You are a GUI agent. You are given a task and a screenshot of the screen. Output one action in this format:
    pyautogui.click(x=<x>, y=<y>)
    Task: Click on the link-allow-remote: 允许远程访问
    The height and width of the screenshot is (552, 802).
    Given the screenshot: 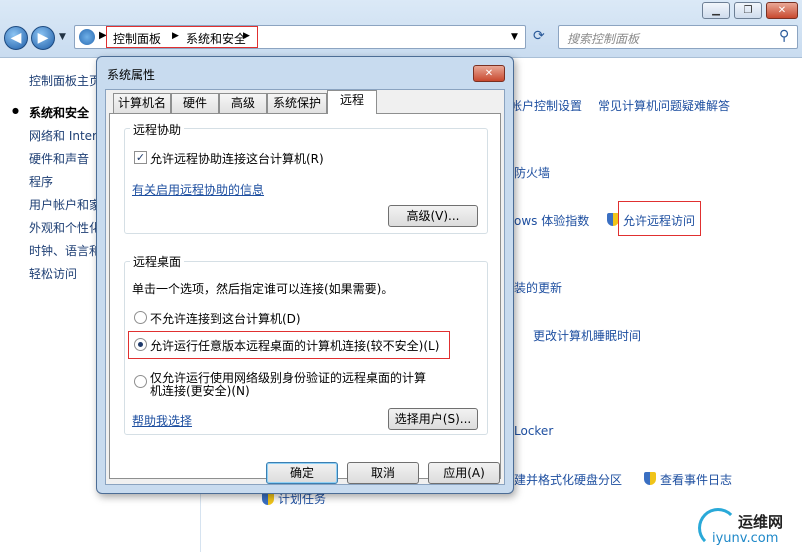 What is the action you would take?
    pyautogui.click(x=659, y=220)
    